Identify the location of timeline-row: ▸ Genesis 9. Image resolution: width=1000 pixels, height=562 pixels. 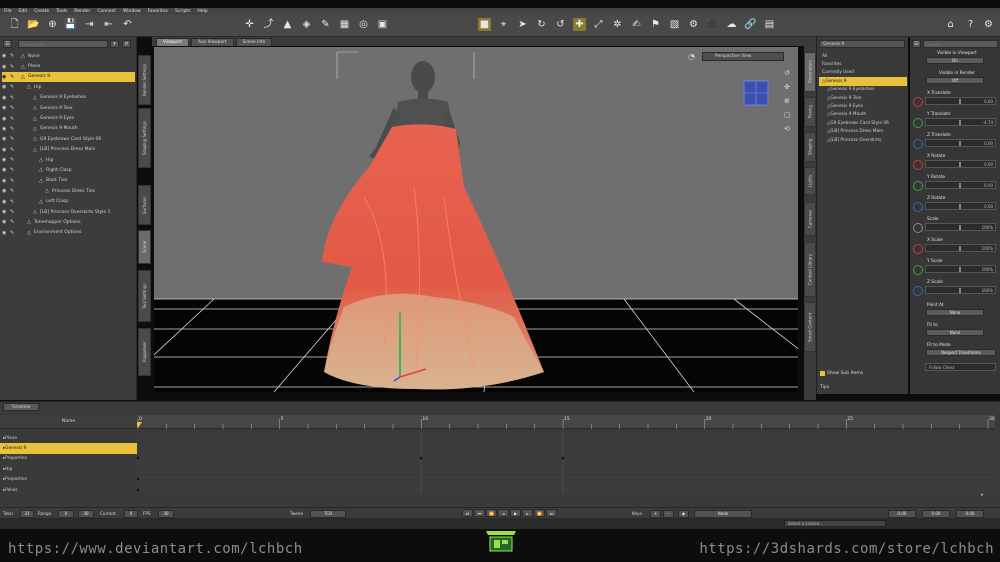
(68, 448).